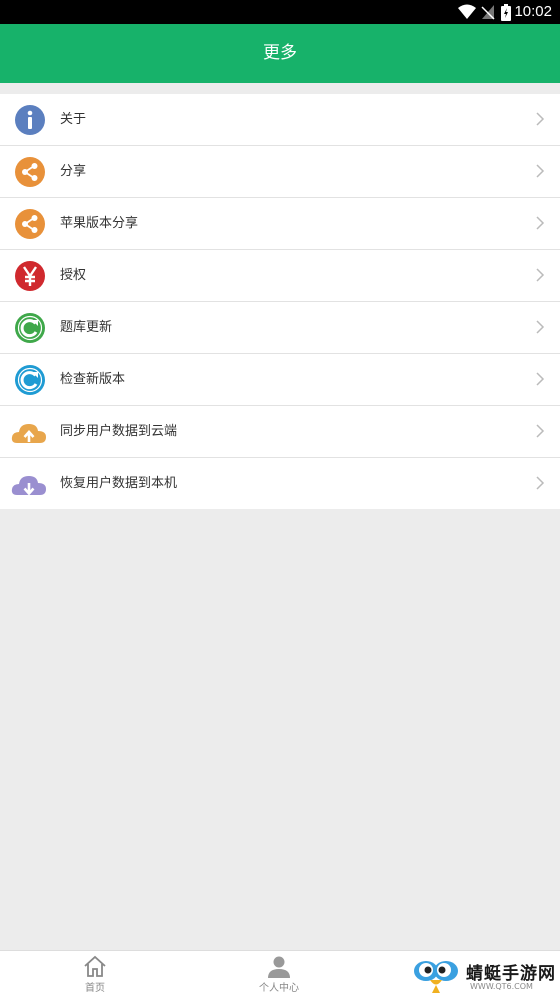 This screenshot has width=560, height=996. What do you see at coordinates (86, 327) in the screenshot?
I see `menu-item-label: 题库更新` at bounding box center [86, 327].